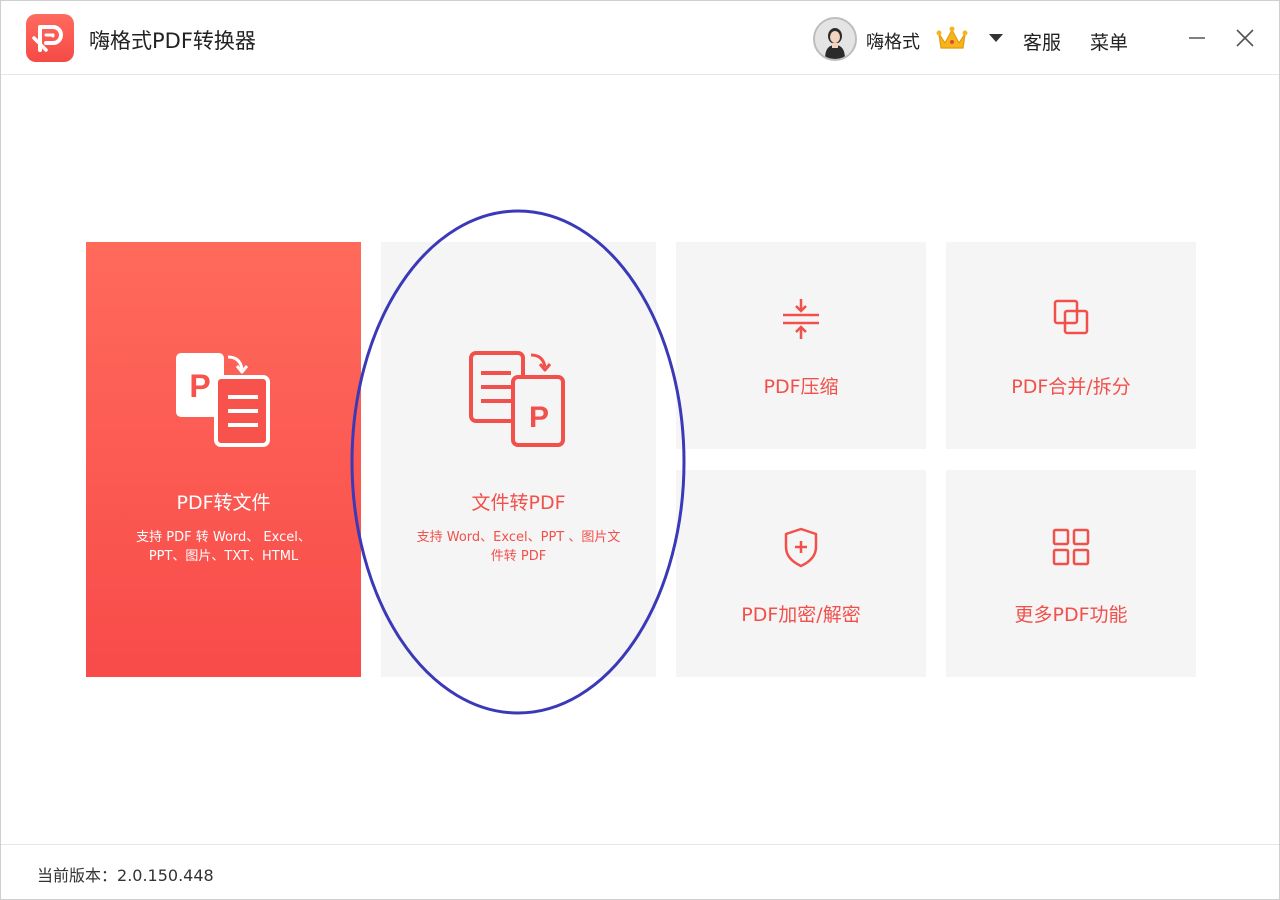 This screenshot has height=900, width=1280. I want to click on dropdown-caret-icon, so click(996, 38).